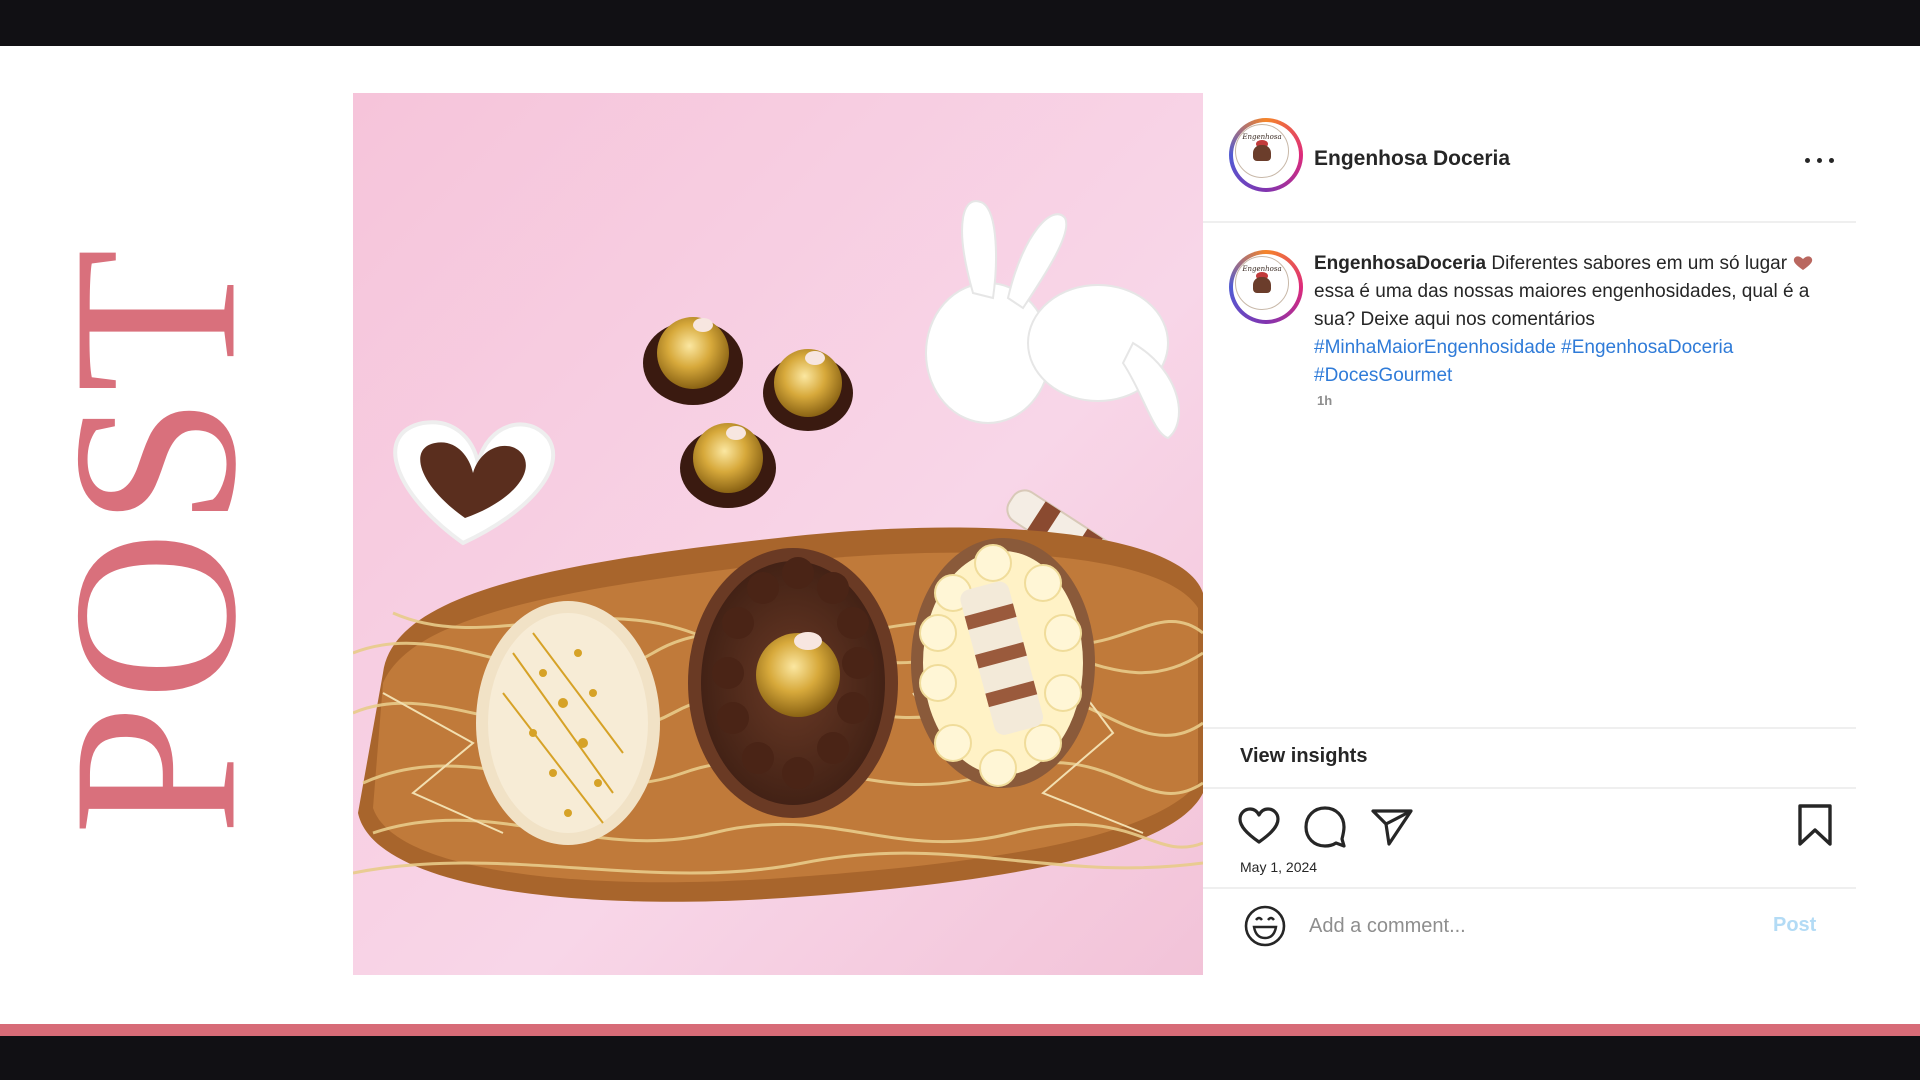 This screenshot has width=1920, height=1080. Describe the element at coordinates (960, 1058) in the screenshot. I see `bottom-bar` at that location.